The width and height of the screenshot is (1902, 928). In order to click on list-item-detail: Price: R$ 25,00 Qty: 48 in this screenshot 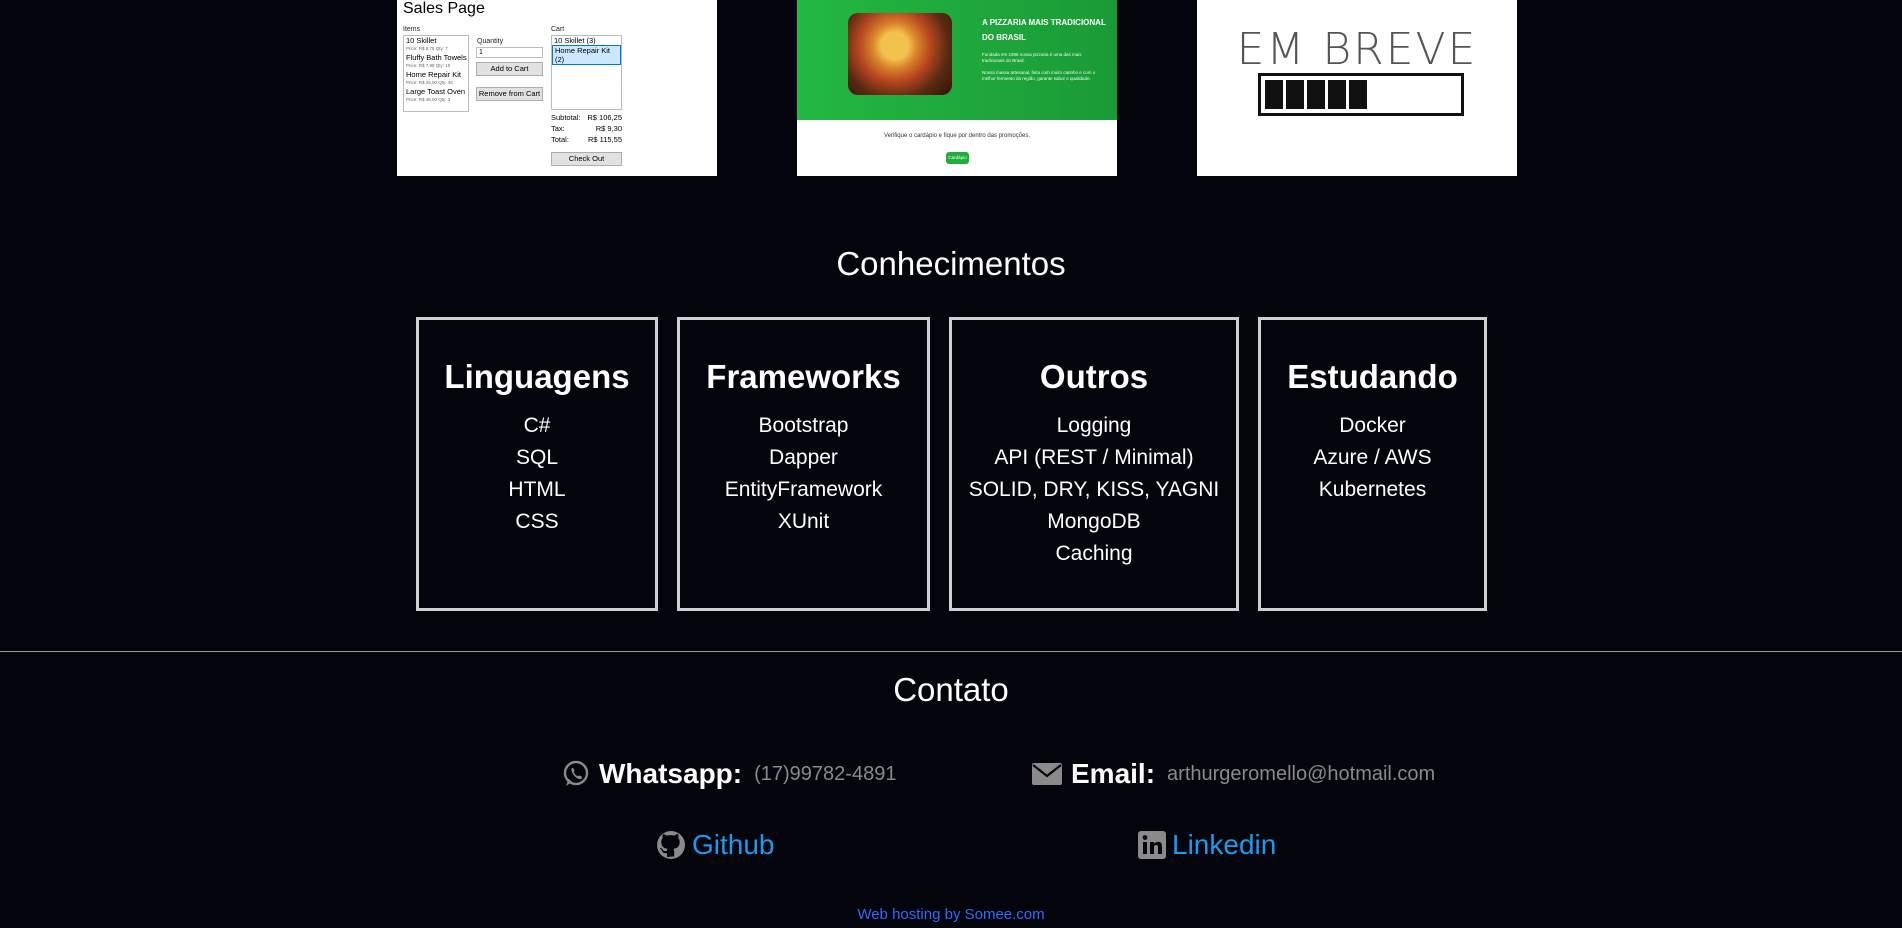, I will do `click(429, 82)`.